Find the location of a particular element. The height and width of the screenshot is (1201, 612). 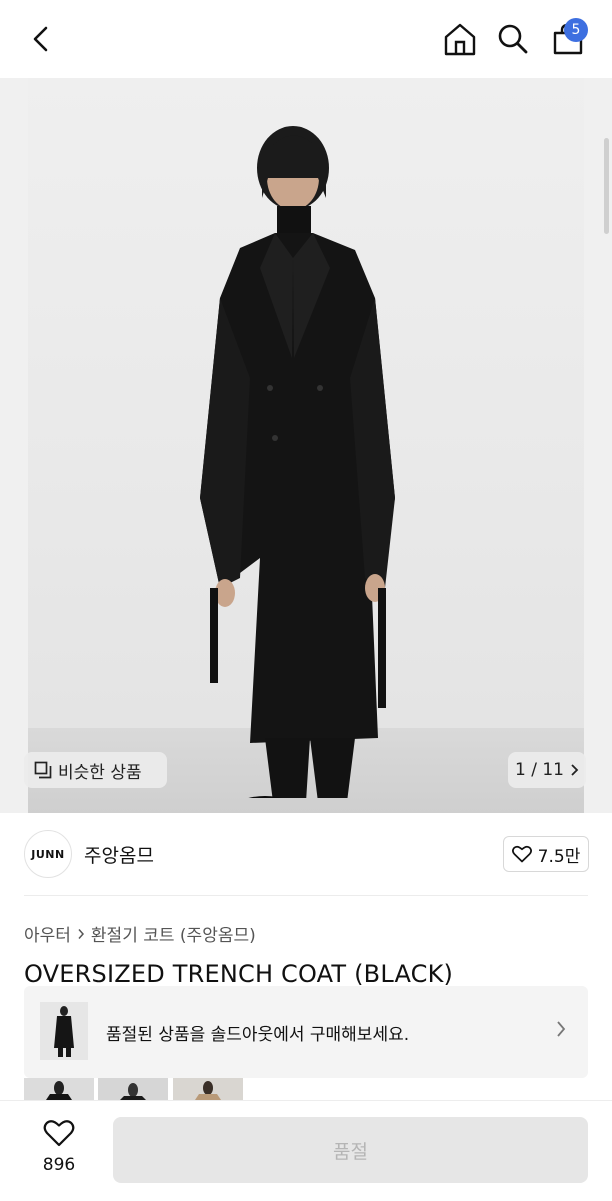

soldout-banner: 품절된 상품을 솔드아웃에서 구매해보세요. is located at coordinates (306, 1032).